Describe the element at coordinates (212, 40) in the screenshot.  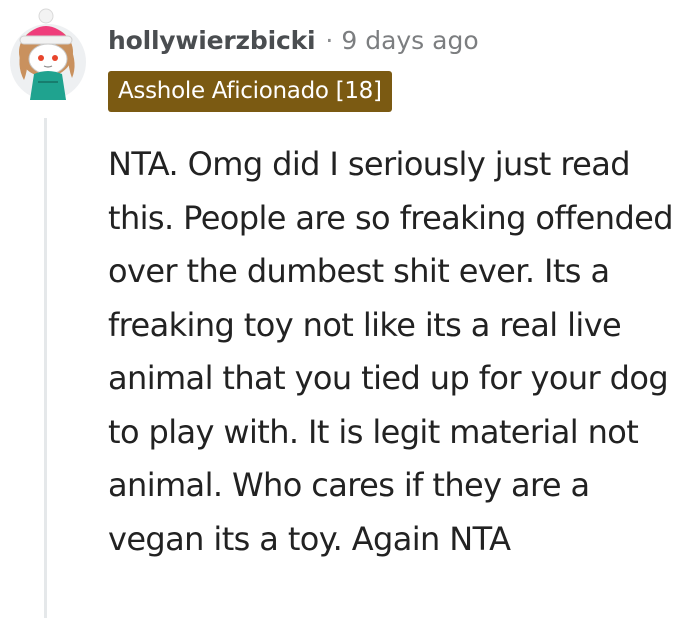
I see `username-link: hollywierzbicki` at that location.